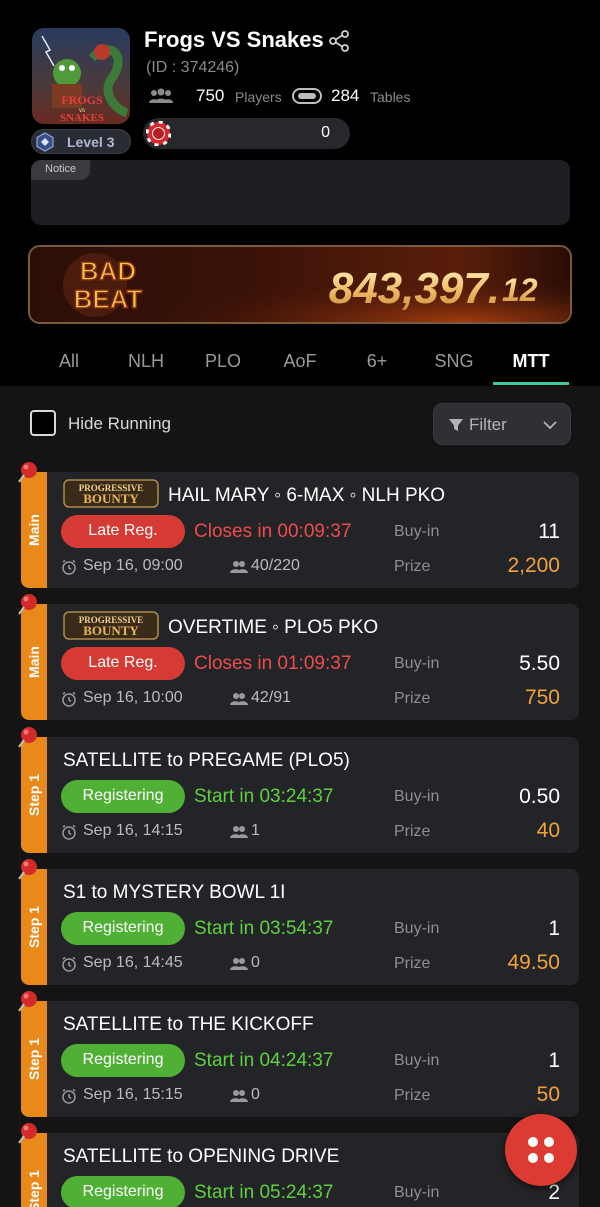 This screenshot has width=600, height=1207. I want to click on tournament-tag-strip: Main, so click(34, 662).